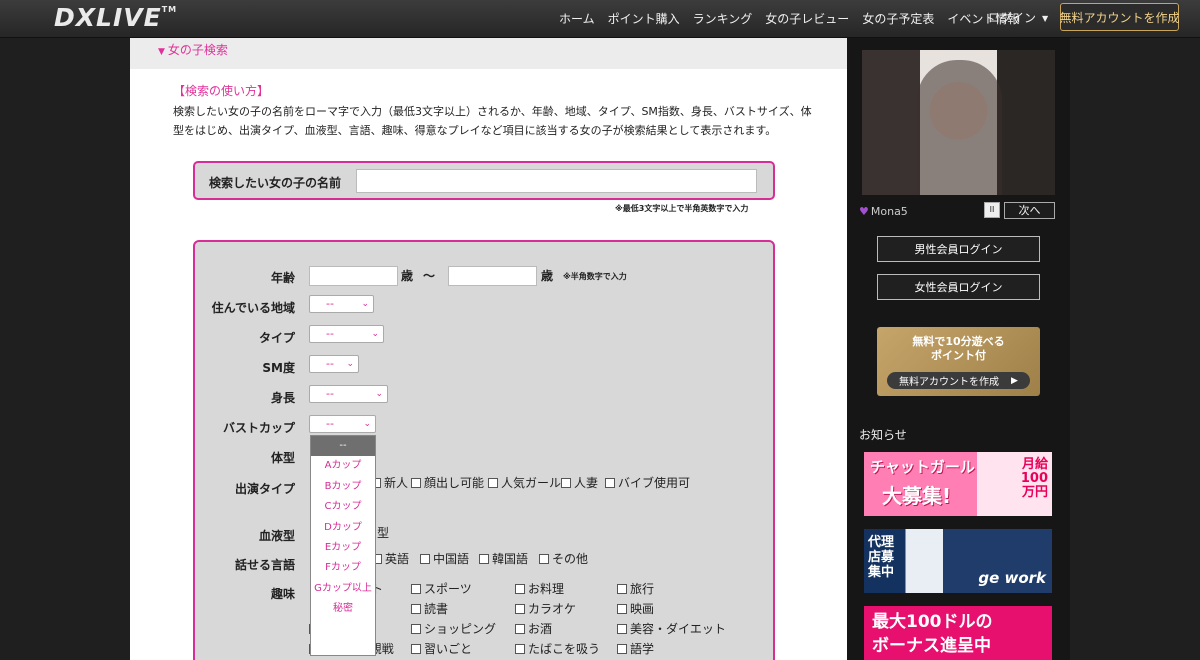 The width and height of the screenshot is (1200, 660). What do you see at coordinates (524, 482) in the screenshot?
I see `appearance-popular-checkbox: 人気ガール` at bounding box center [524, 482].